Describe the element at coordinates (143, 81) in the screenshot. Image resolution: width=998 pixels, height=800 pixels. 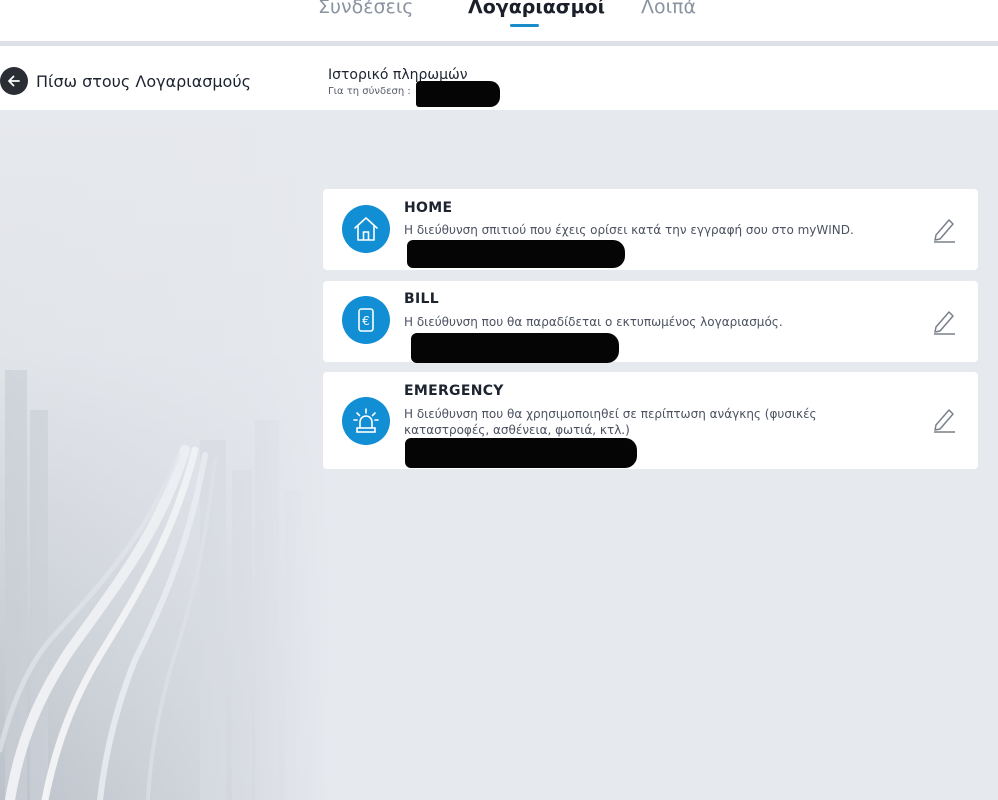
I see `back-label: Πίσω στους Λογαριασμούς` at that location.